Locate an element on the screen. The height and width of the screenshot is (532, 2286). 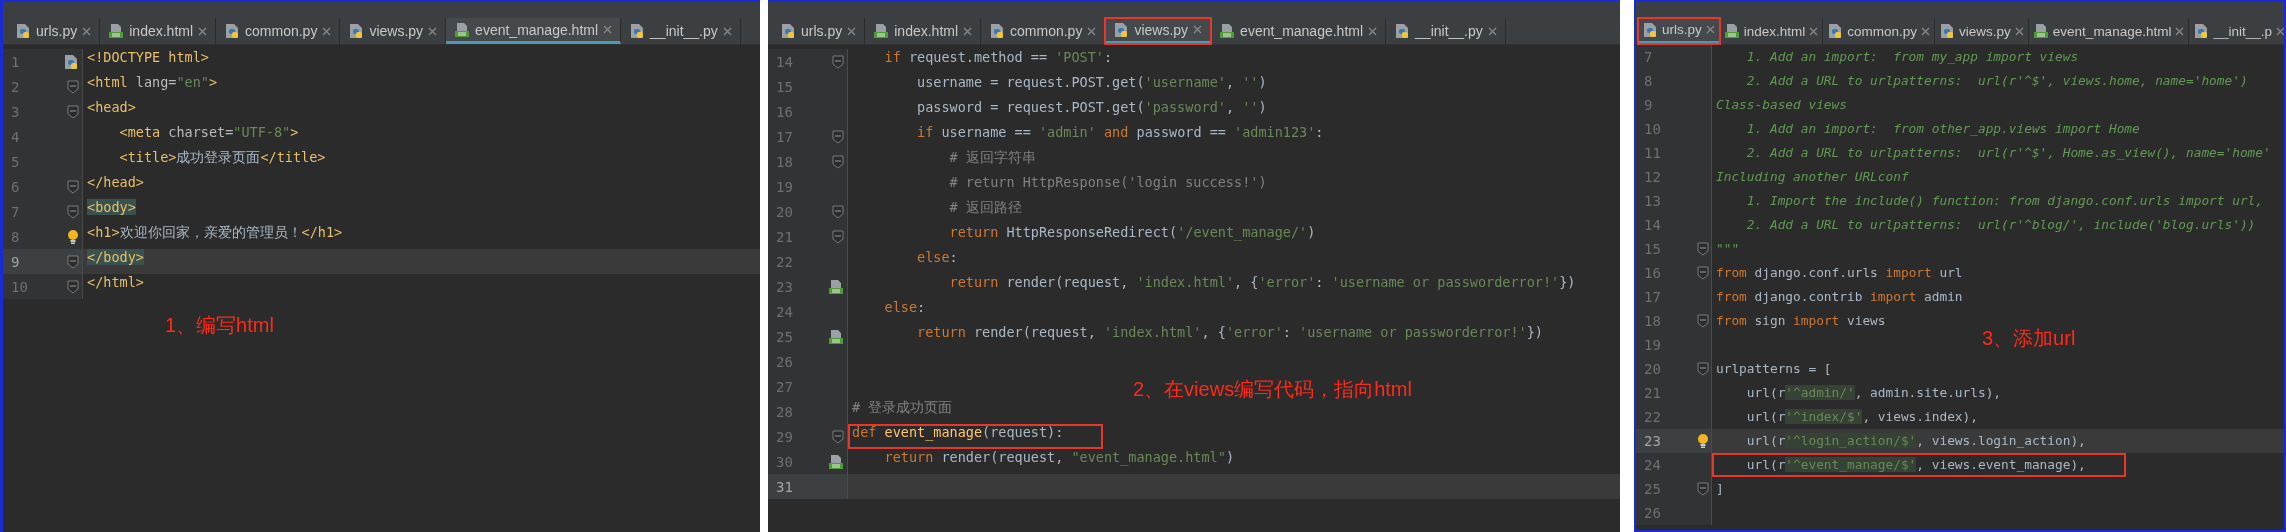
line-number: 13 is located at coordinates (1652, 201).